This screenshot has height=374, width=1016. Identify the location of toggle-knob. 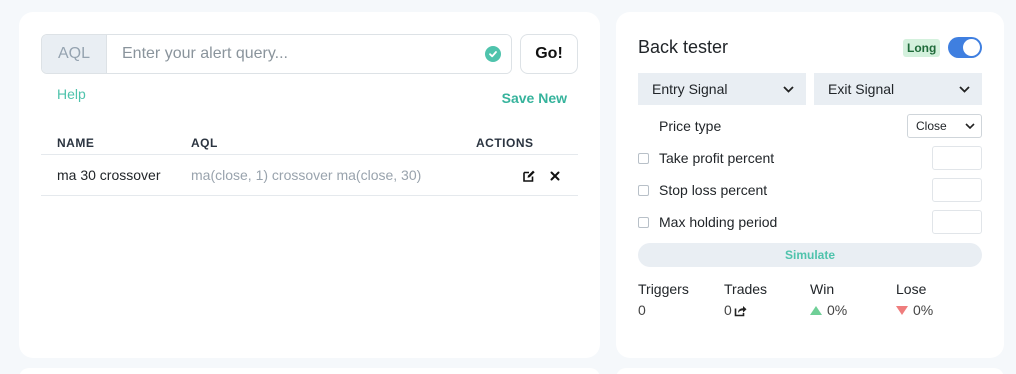
(971, 47).